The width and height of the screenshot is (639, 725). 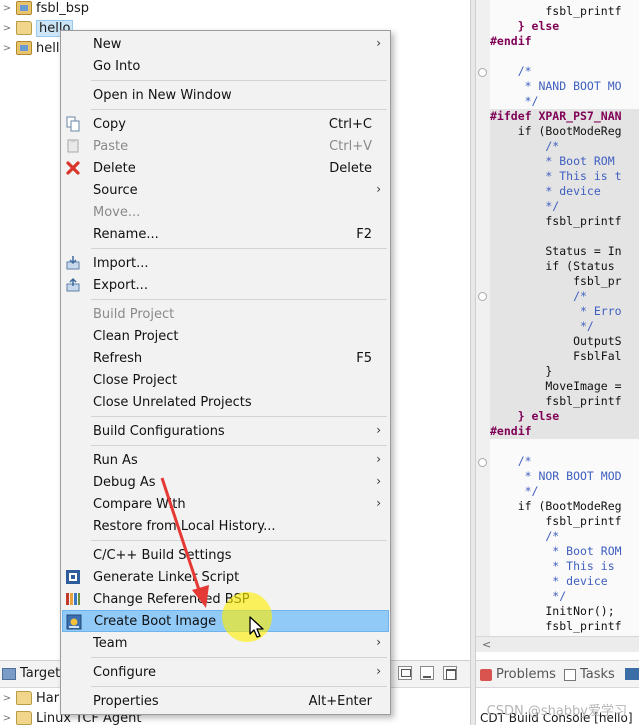 What do you see at coordinates (225, 190) in the screenshot?
I see `menu-item-source: Source ›` at bounding box center [225, 190].